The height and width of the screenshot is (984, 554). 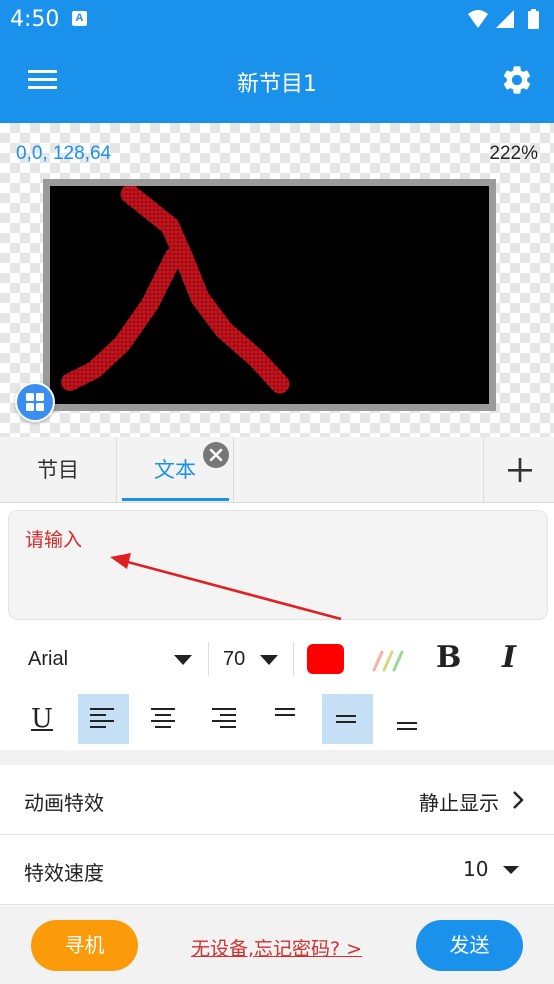 What do you see at coordinates (54, 540) in the screenshot?
I see `text-input-value: 请输入` at bounding box center [54, 540].